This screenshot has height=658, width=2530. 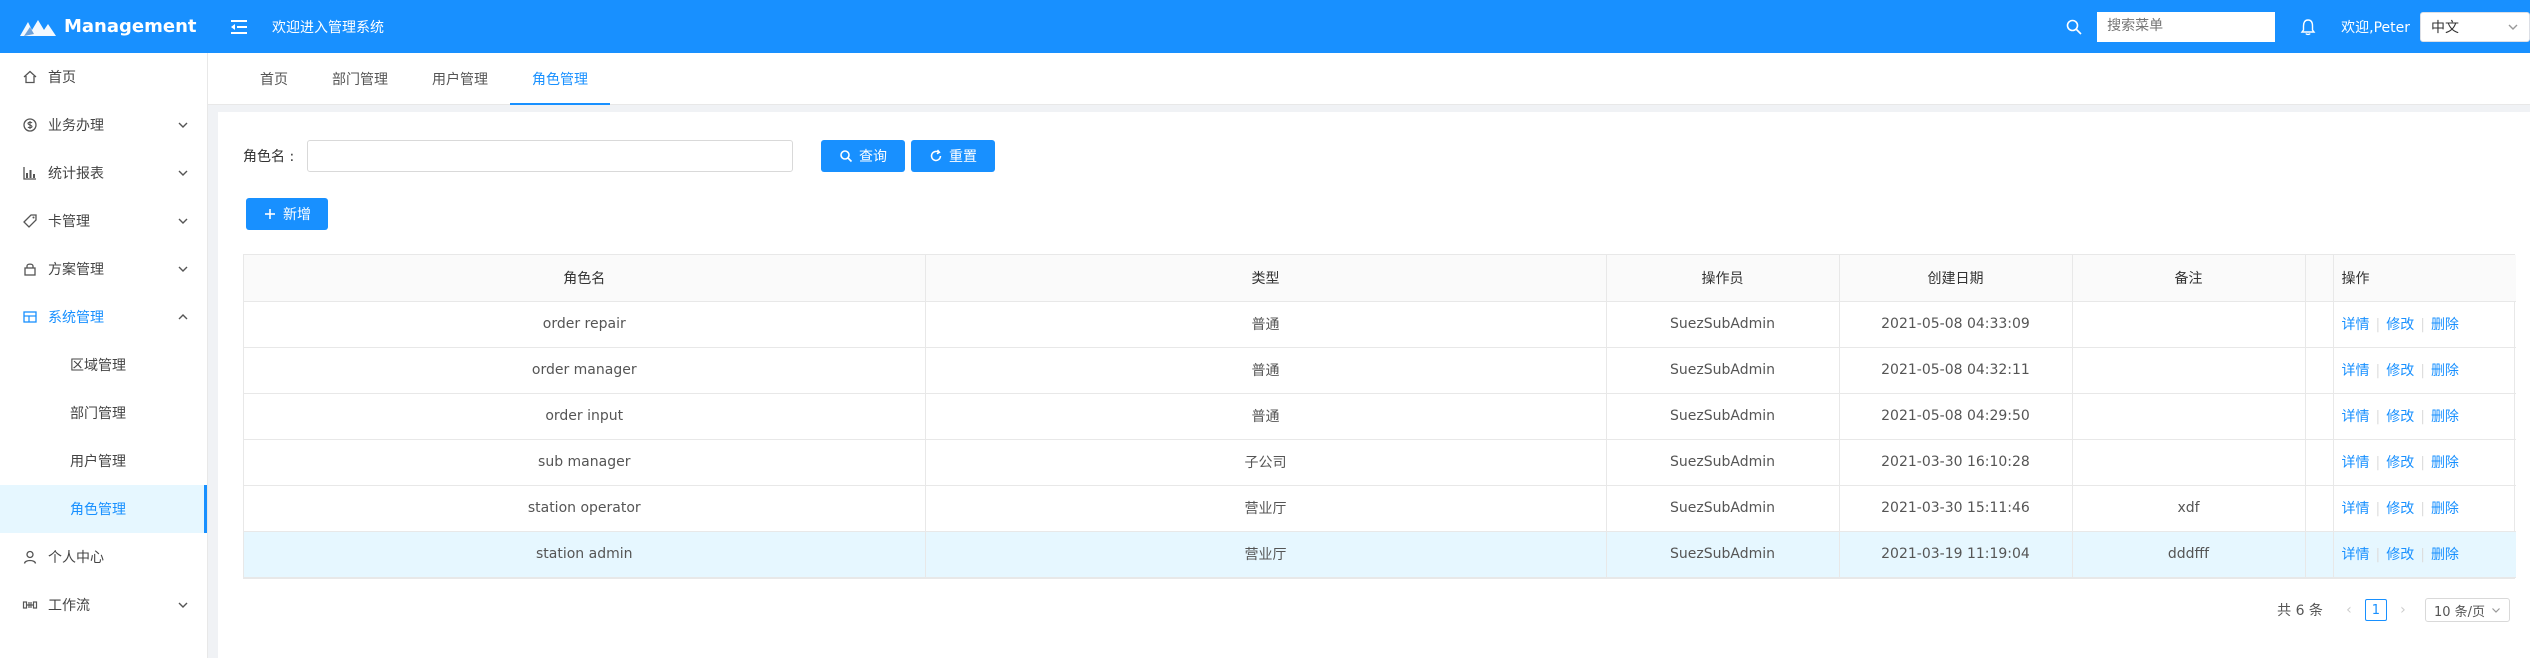 What do you see at coordinates (2375, 27) in the screenshot?
I see `user-greeting: 欢迎,Peter` at bounding box center [2375, 27].